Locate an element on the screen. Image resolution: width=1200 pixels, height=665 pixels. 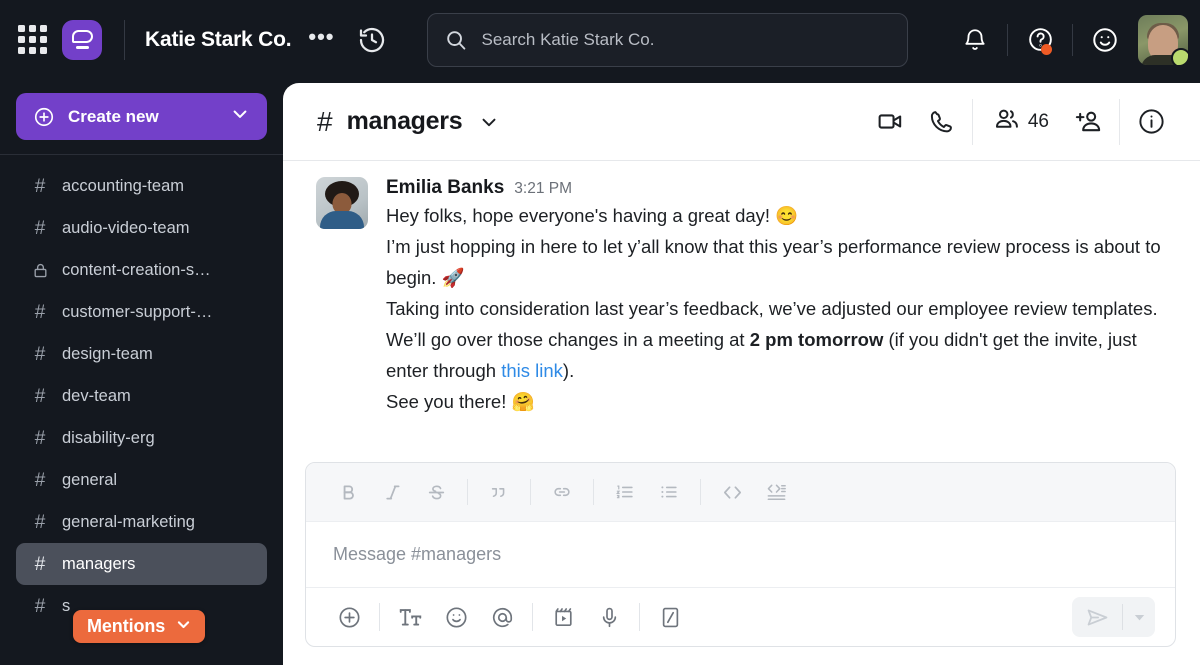
microphone-icon is located at coordinates (609, 617).